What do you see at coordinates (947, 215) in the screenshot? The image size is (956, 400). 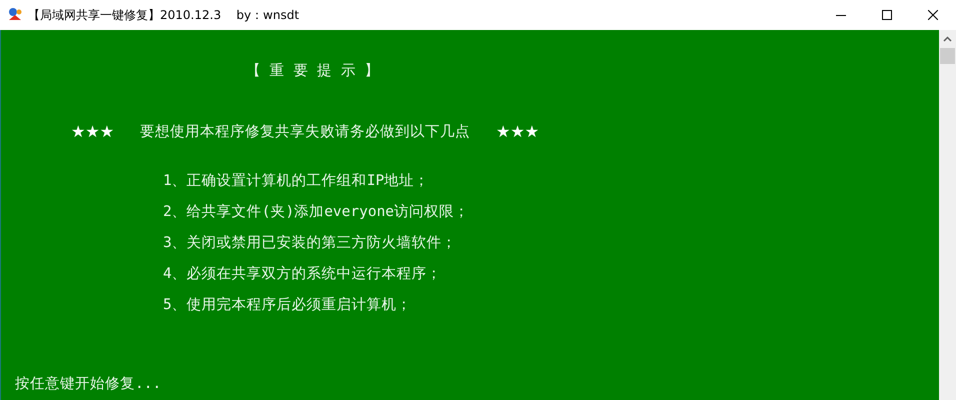 I see `scrollbar` at bounding box center [947, 215].